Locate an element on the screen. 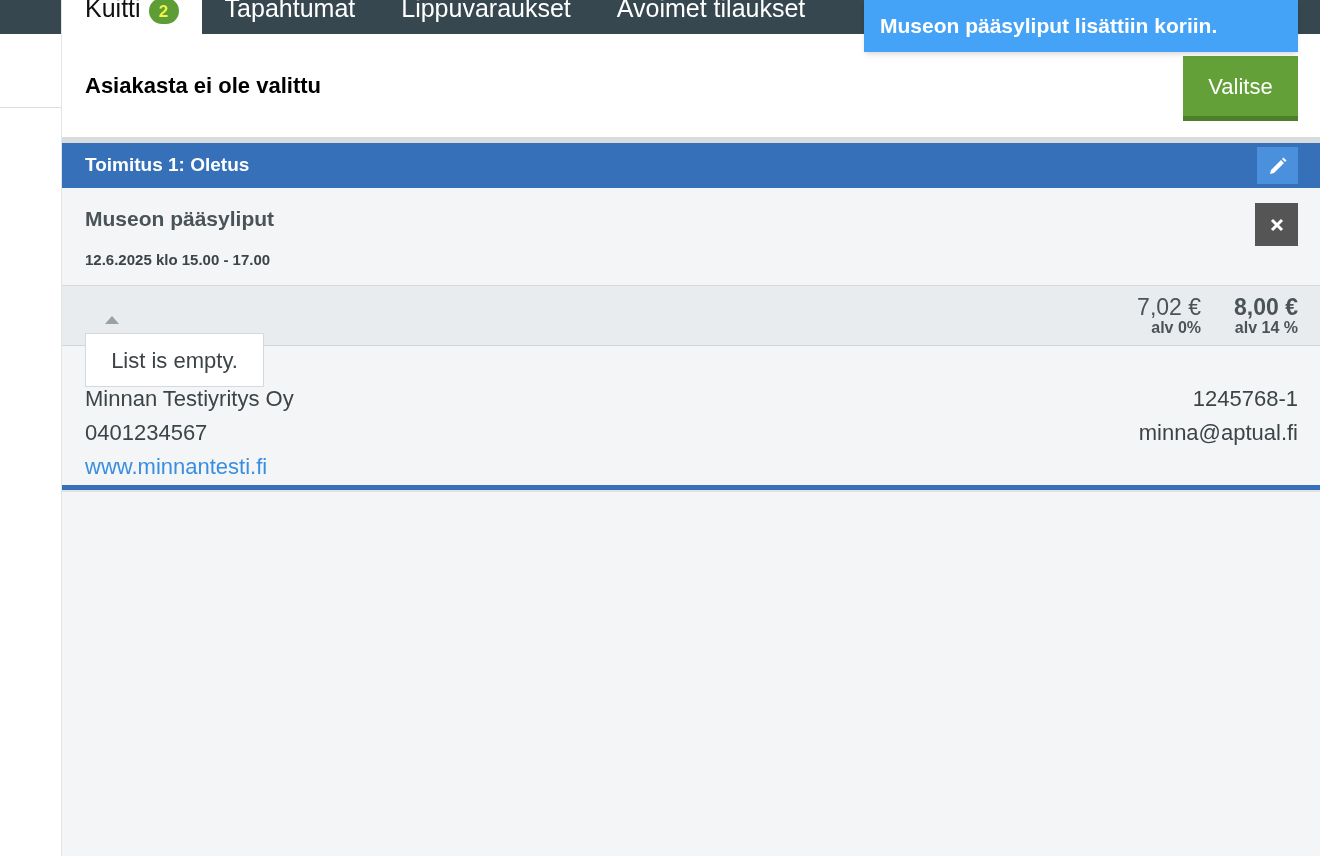 The height and width of the screenshot is (856, 1320). email-address: minna@aptual.fi is located at coordinates (1218, 433).